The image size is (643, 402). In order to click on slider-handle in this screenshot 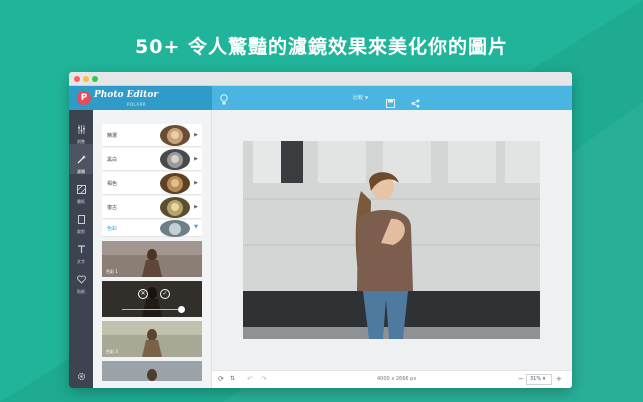, I will do `click(181, 309)`.